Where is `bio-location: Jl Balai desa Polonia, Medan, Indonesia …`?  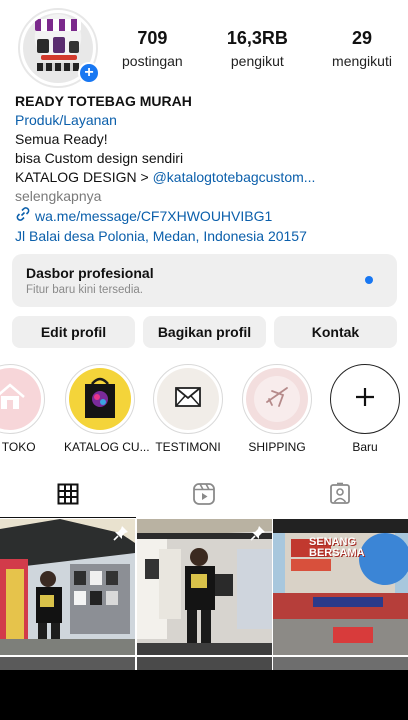 bio-location: Jl Balai desa Polonia, Medan, Indonesia … is located at coordinates (207, 236).